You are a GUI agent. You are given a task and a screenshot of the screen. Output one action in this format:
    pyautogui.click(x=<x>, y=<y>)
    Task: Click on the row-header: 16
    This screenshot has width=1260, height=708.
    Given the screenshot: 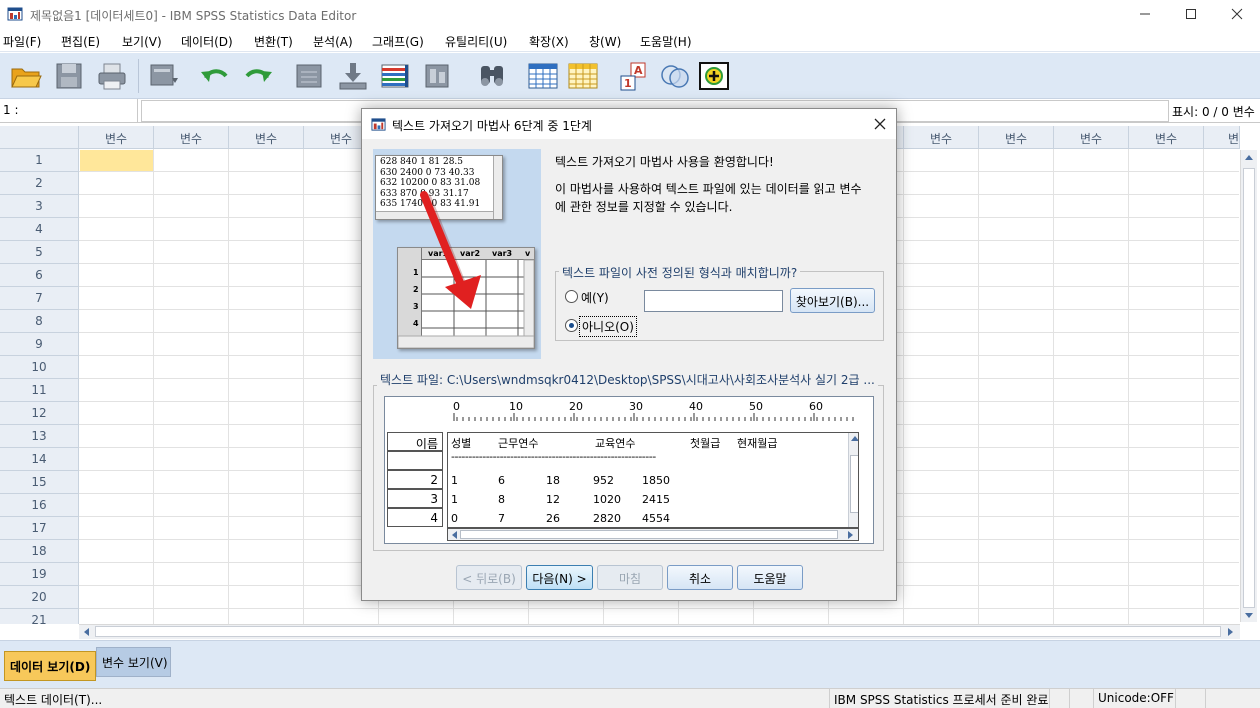 What is the action you would take?
    pyautogui.click(x=39, y=505)
    